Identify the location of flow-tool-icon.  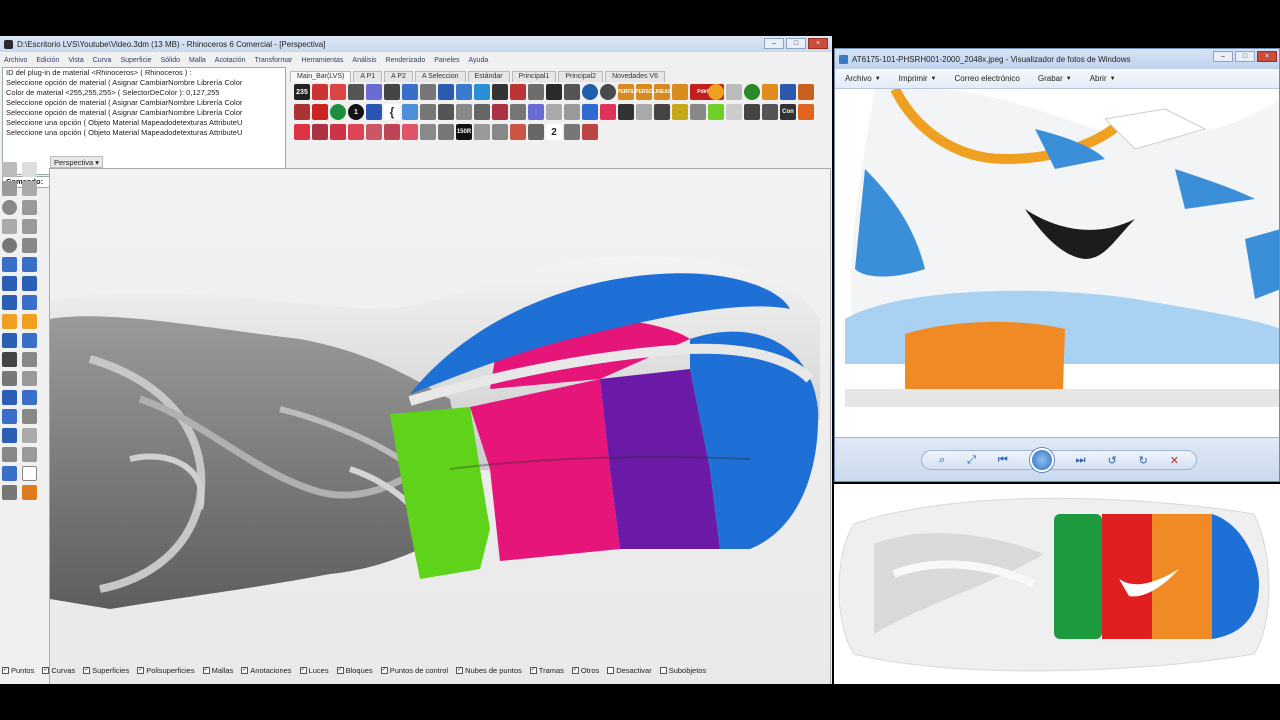
(536, 132).